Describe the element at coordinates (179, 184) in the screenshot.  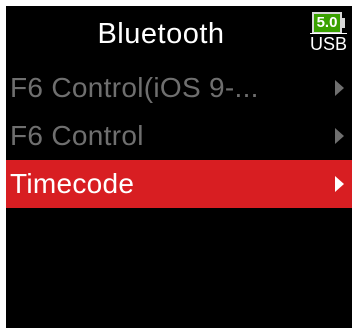
I see `menu-item-timecode: Timecode` at that location.